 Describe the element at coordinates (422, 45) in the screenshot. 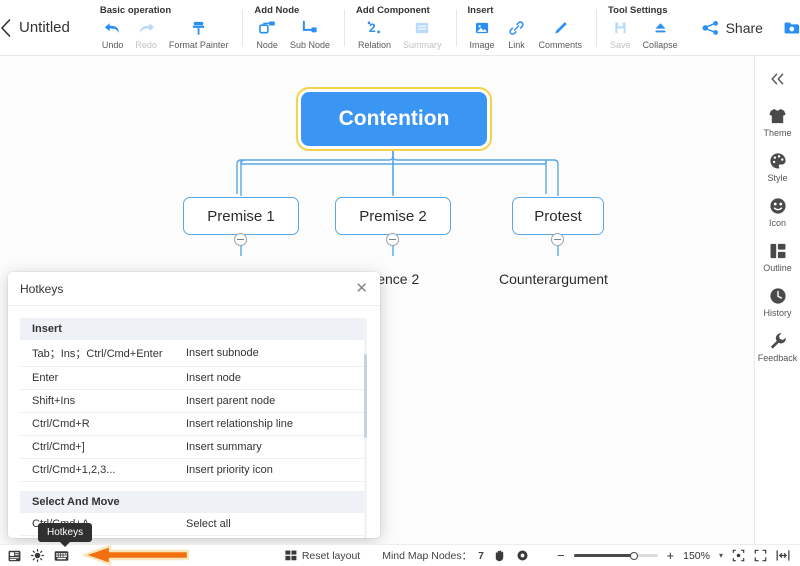

I see `summary-label: Summary` at that location.